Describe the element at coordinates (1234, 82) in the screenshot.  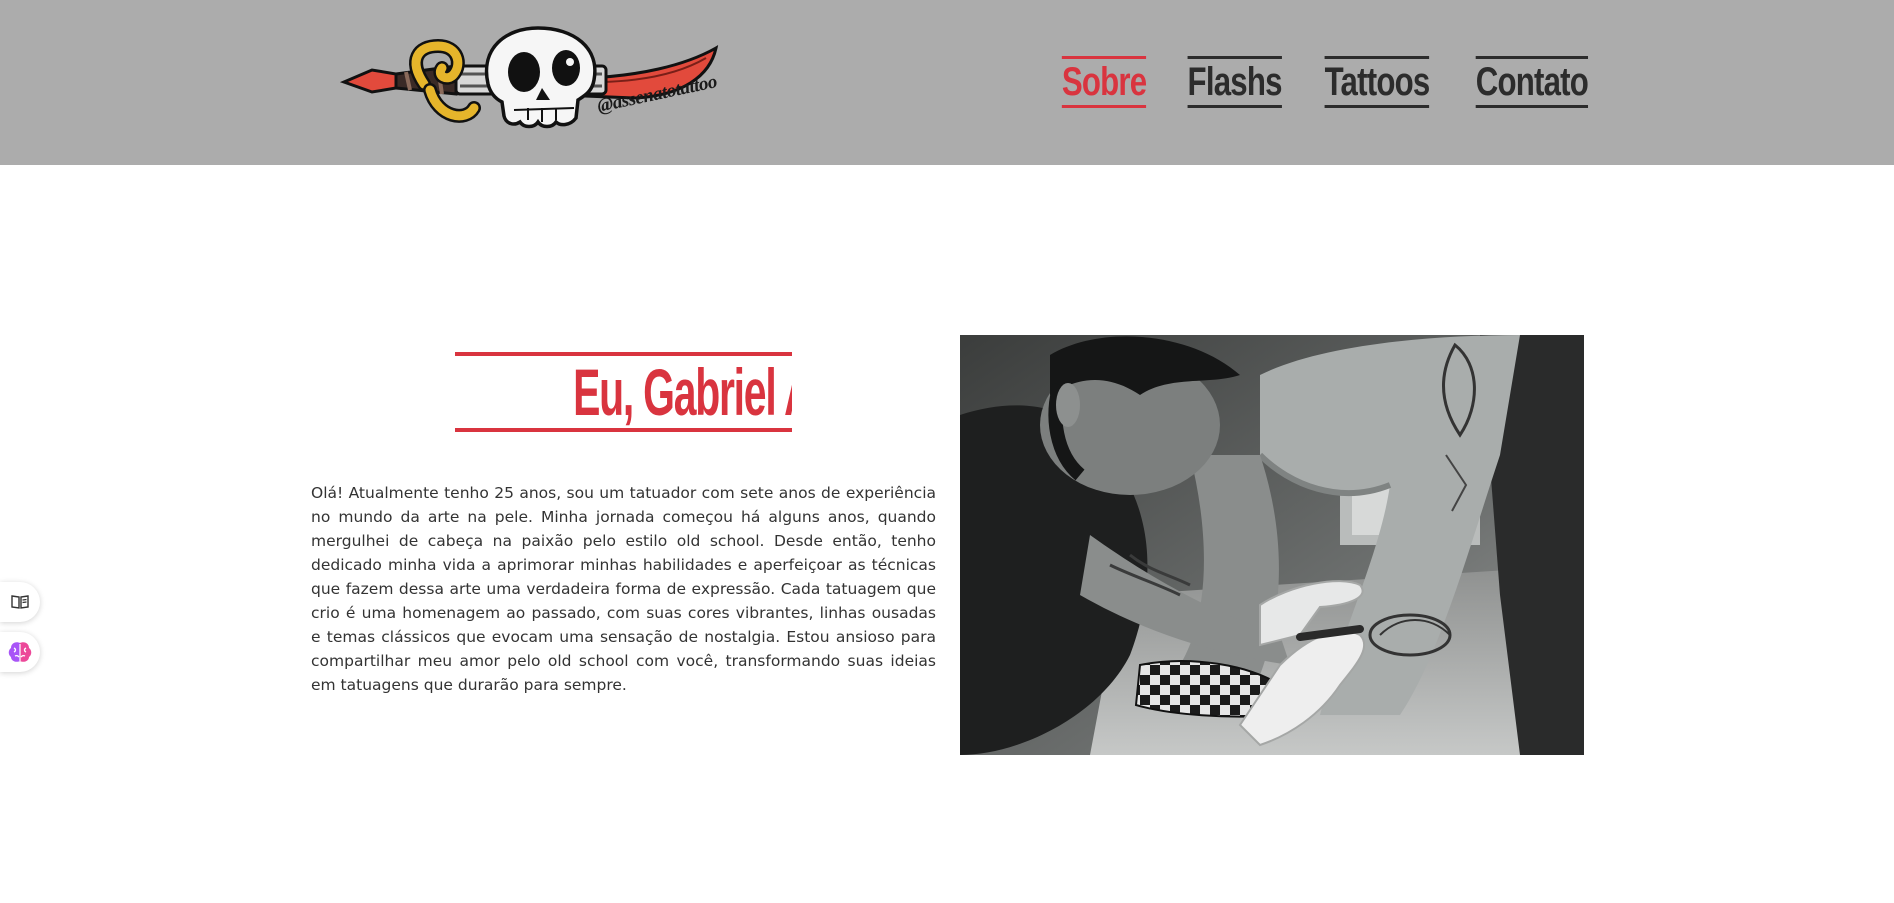
I see `nav-link-flashs: Flashs` at that location.